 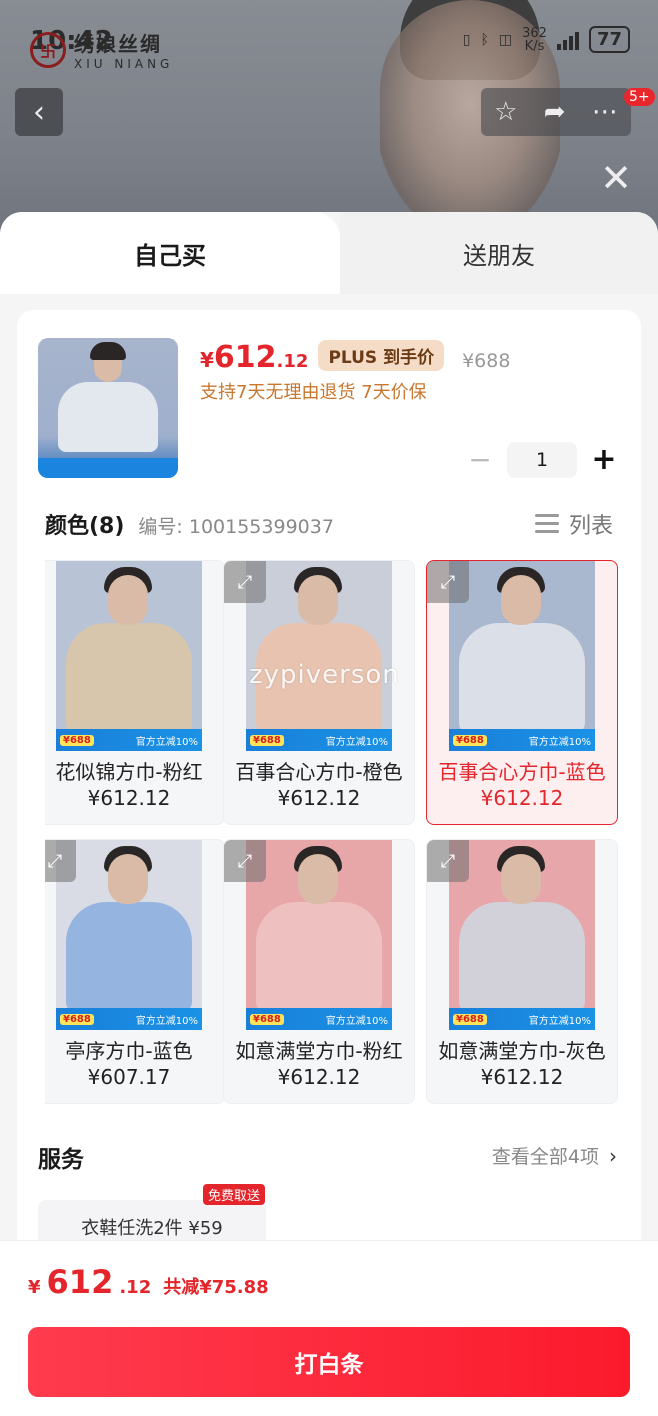 I want to click on baitiao-pay-button: 打白条, so click(x=329, y=1362).